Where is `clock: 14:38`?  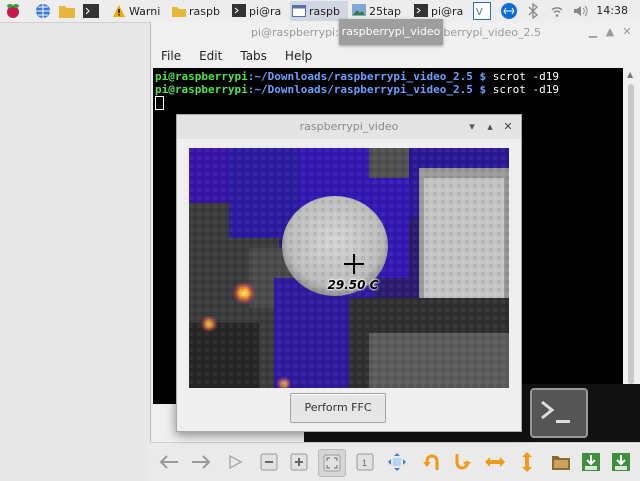 clock: 14:38 is located at coordinates (612, 10).